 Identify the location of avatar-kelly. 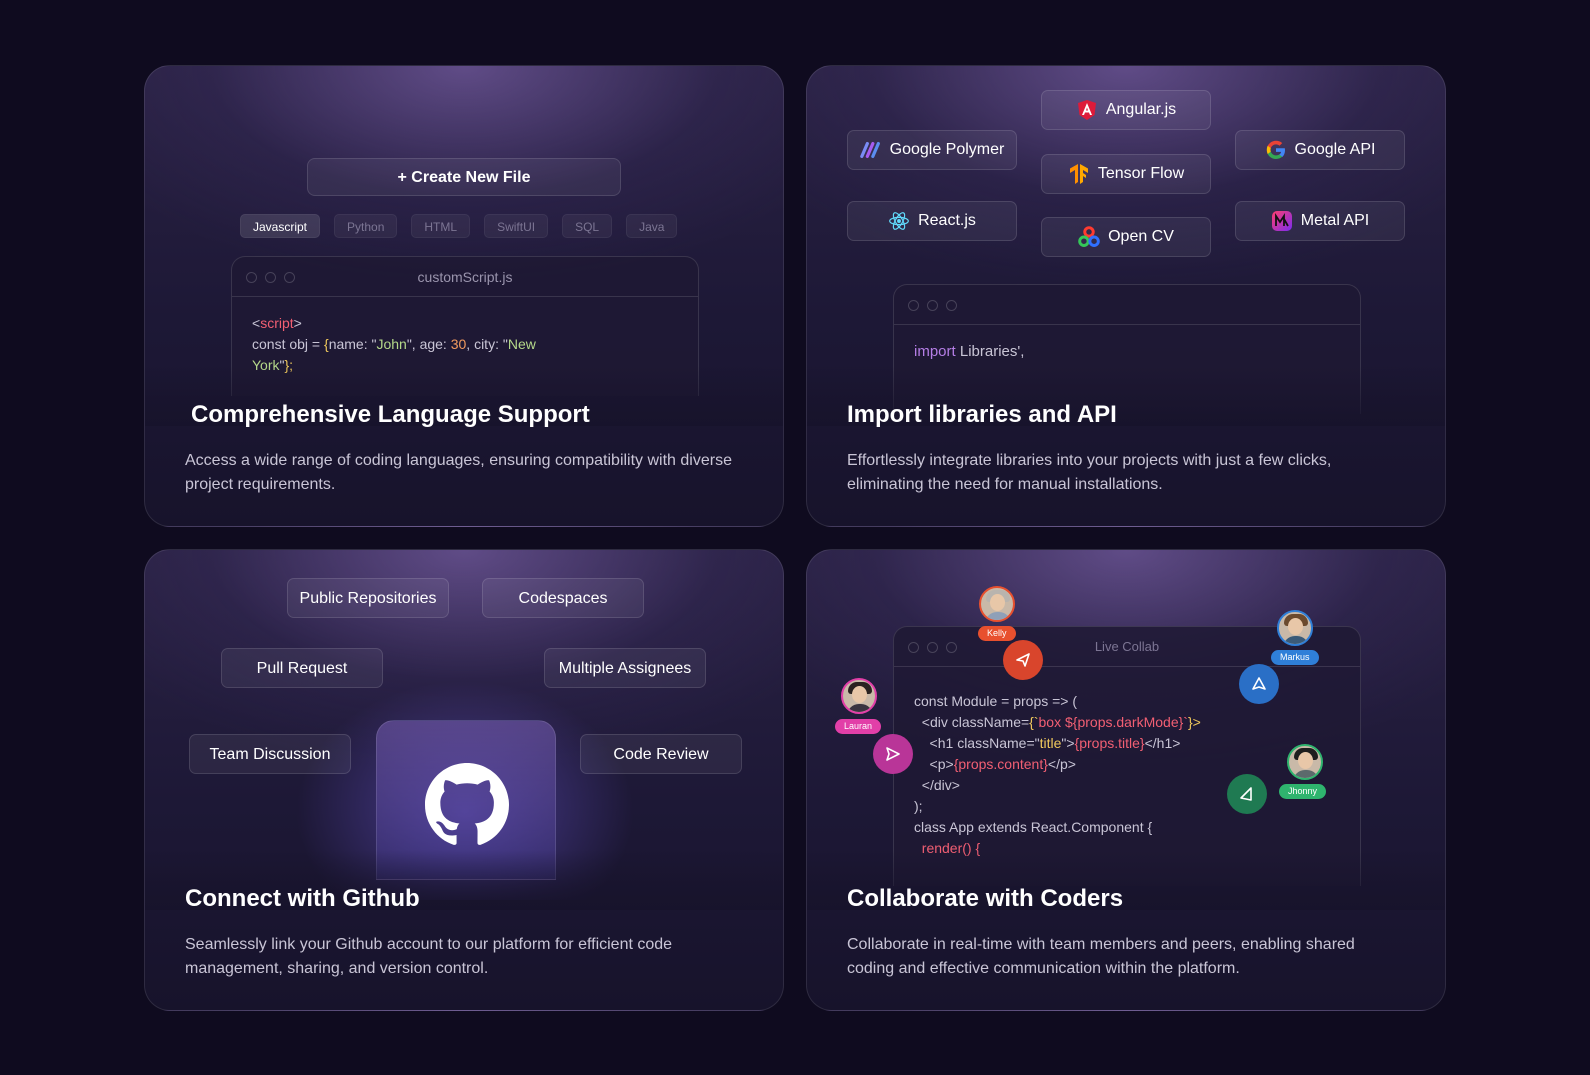
(997, 604).